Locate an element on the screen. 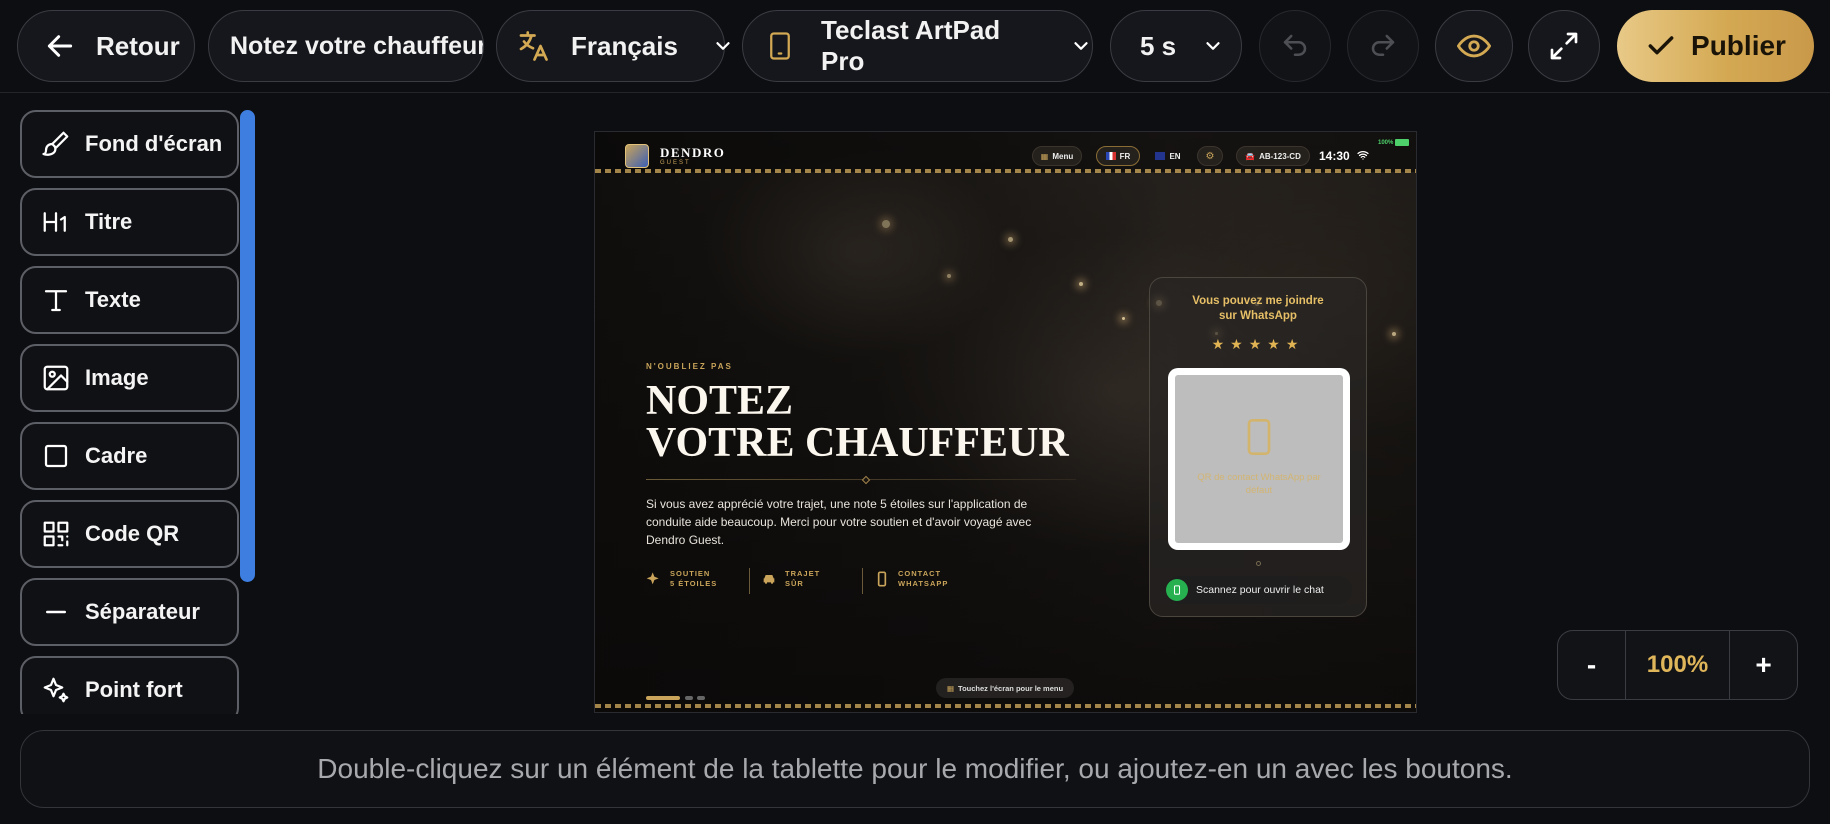 The height and width of the screenshot is (824, 1830). wifi-icon is located at coordinates (1363, 155).